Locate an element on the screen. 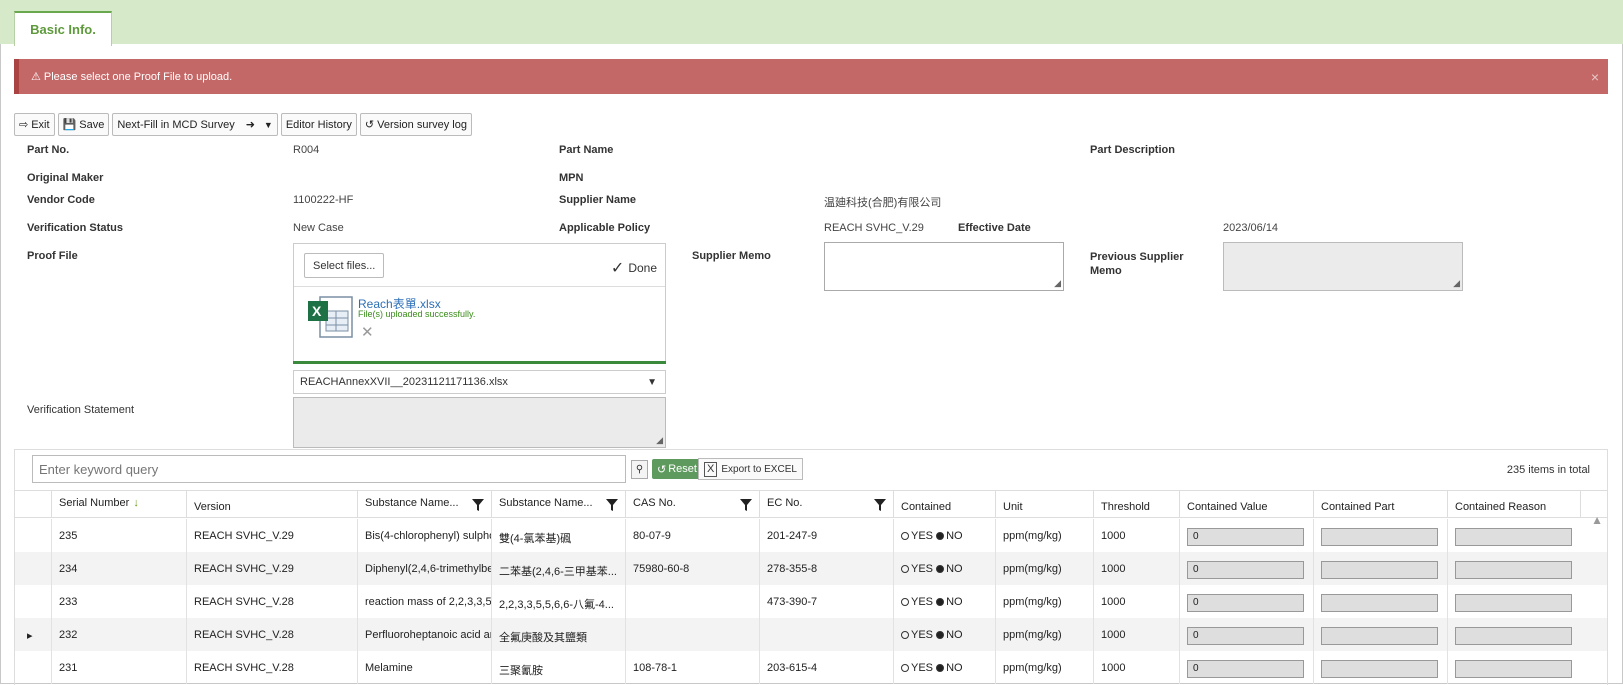 The height and width of the screenshot is (685, 1623). header-threshold: Threshold is located at coordinates (1136, 504).